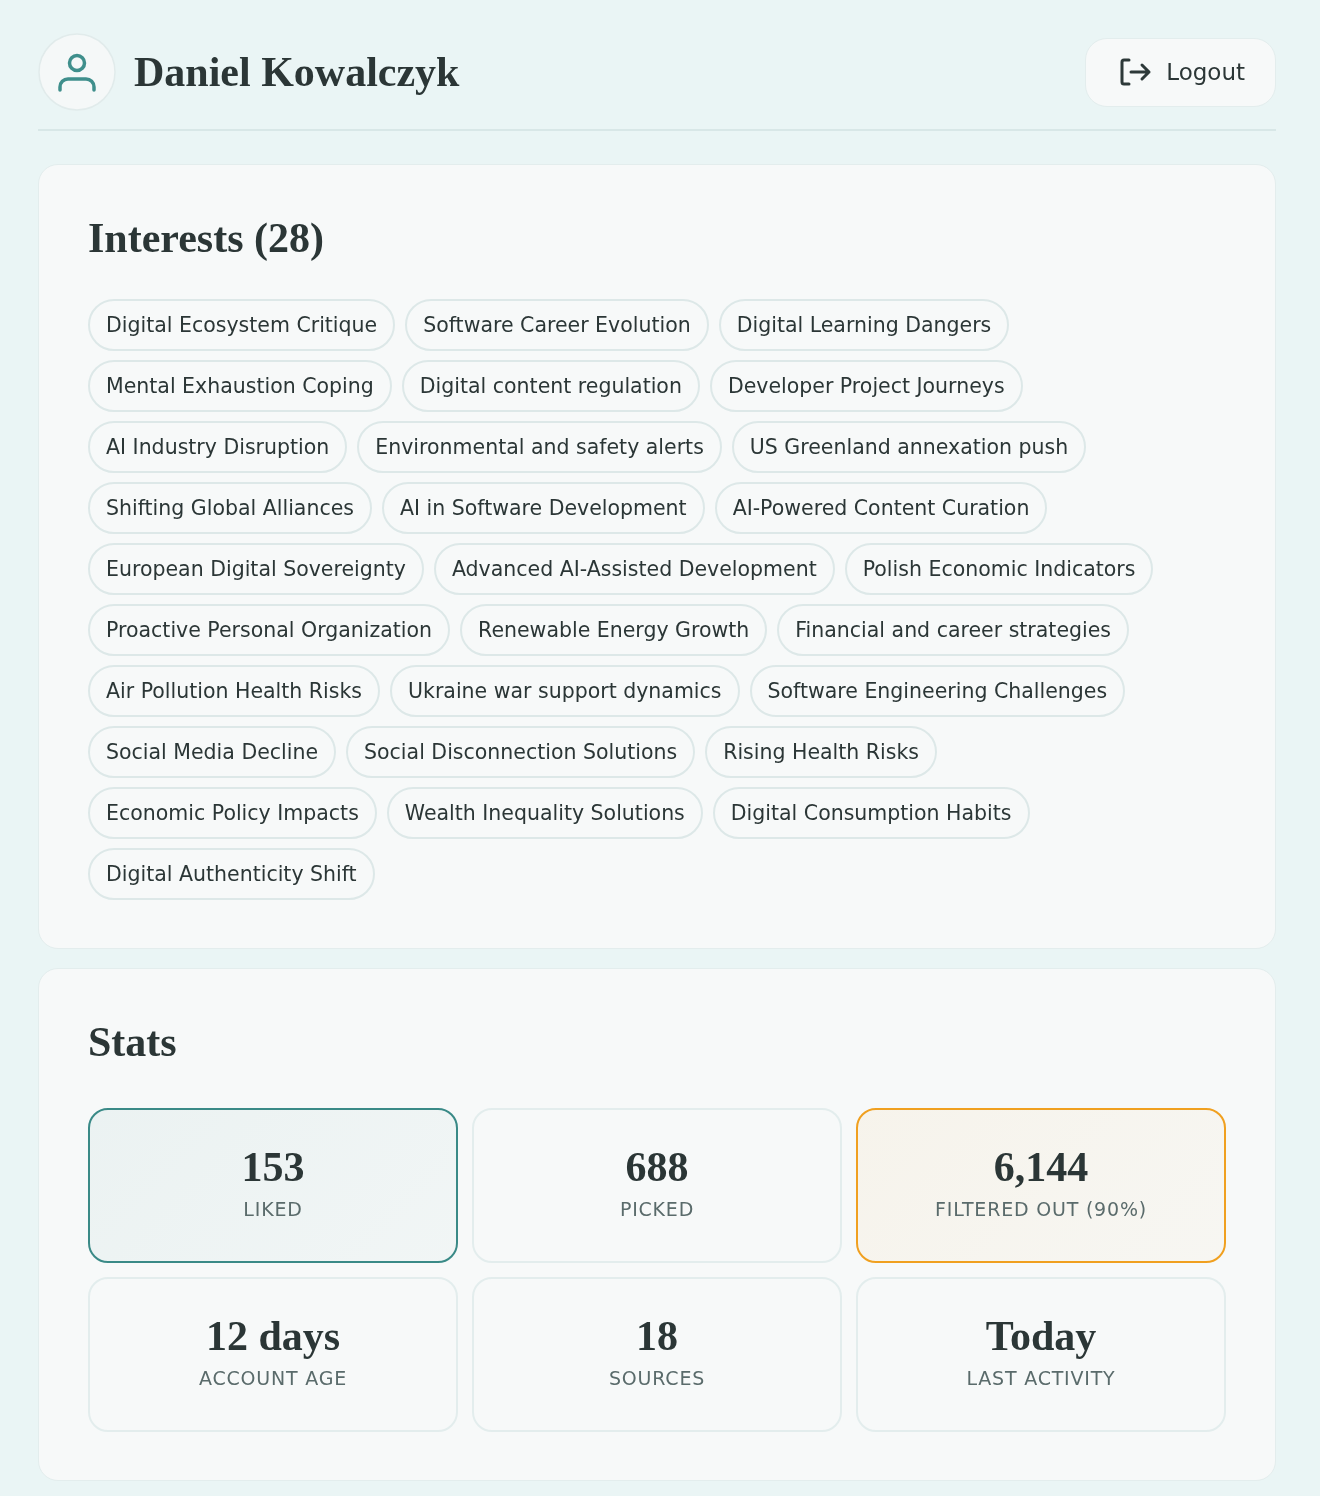 Image resolution: width=1320 pixels, height=1496 pixels. Describe the element at coordinates (231, 874) in the screenshot. I see `interest-tag: Digital Authenticity Shift` at that location.